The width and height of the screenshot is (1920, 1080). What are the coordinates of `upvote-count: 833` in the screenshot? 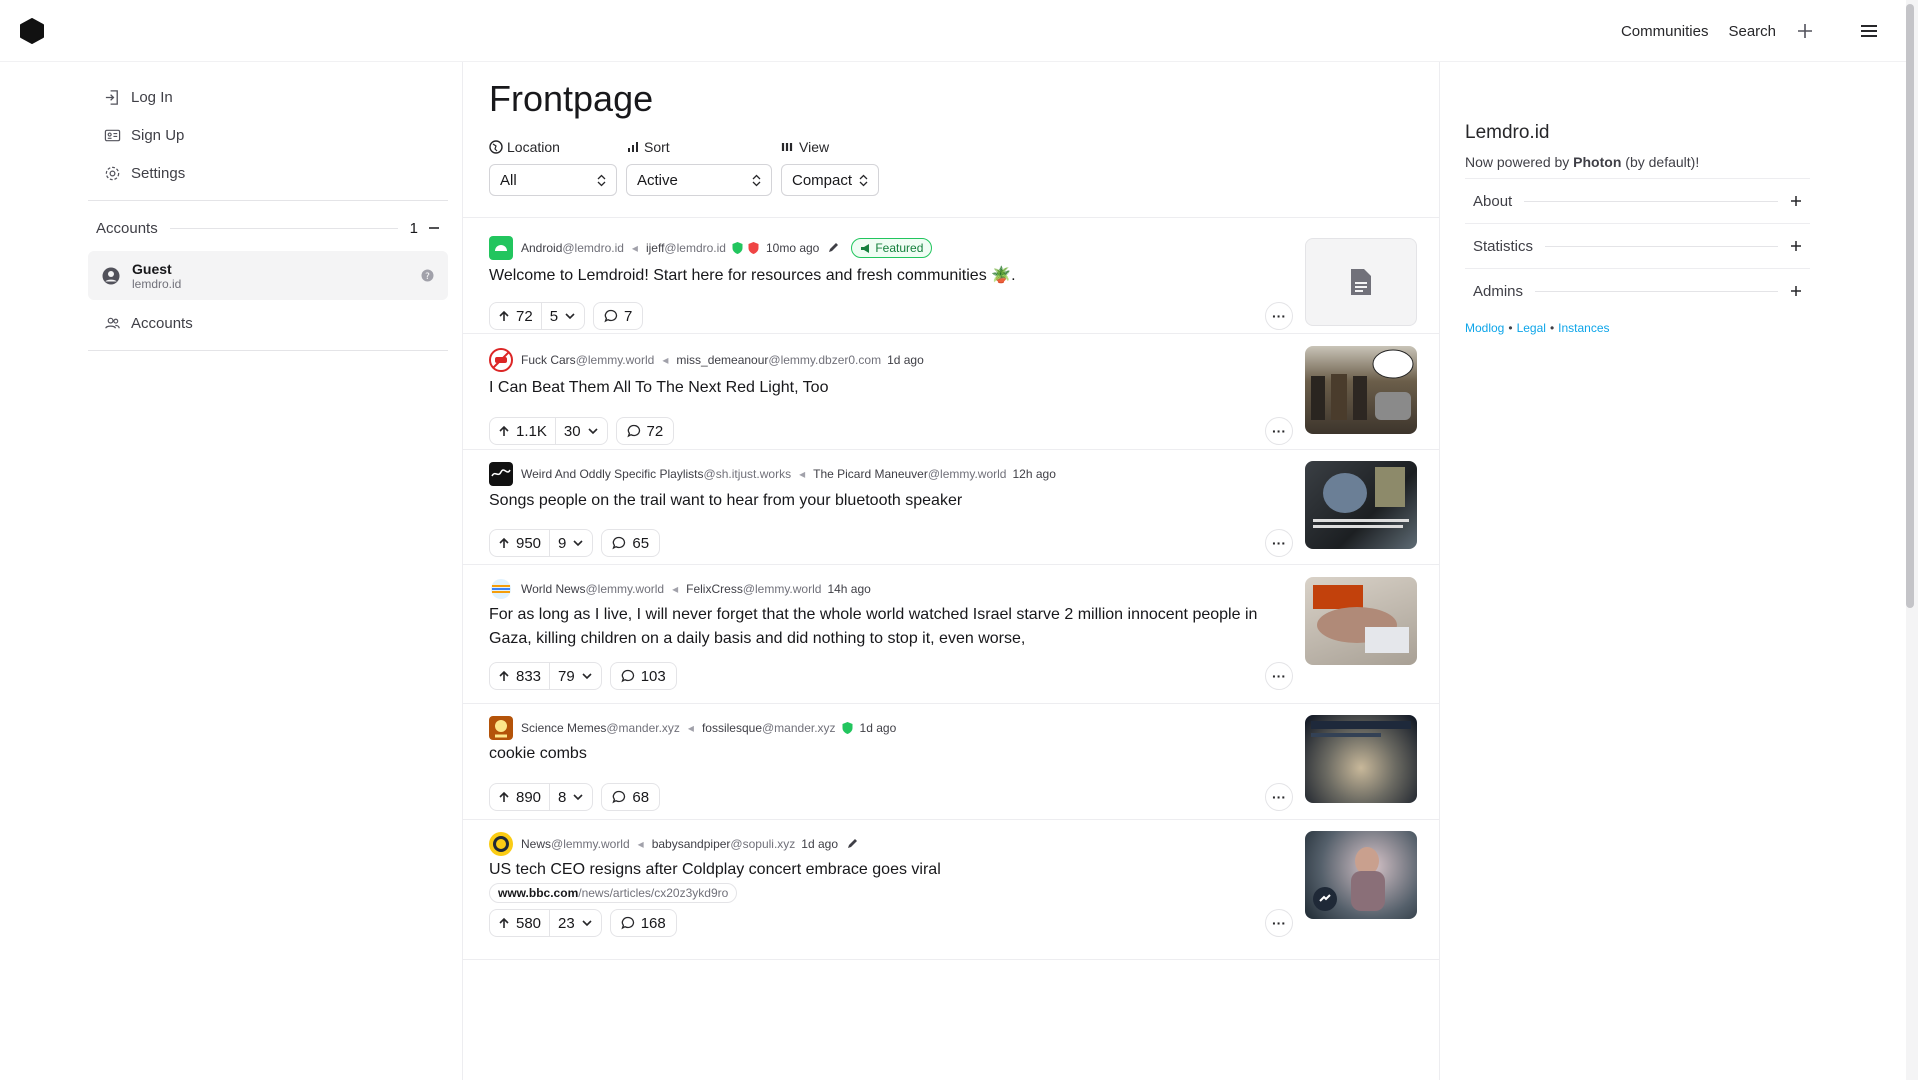 It's located at (529, 676).